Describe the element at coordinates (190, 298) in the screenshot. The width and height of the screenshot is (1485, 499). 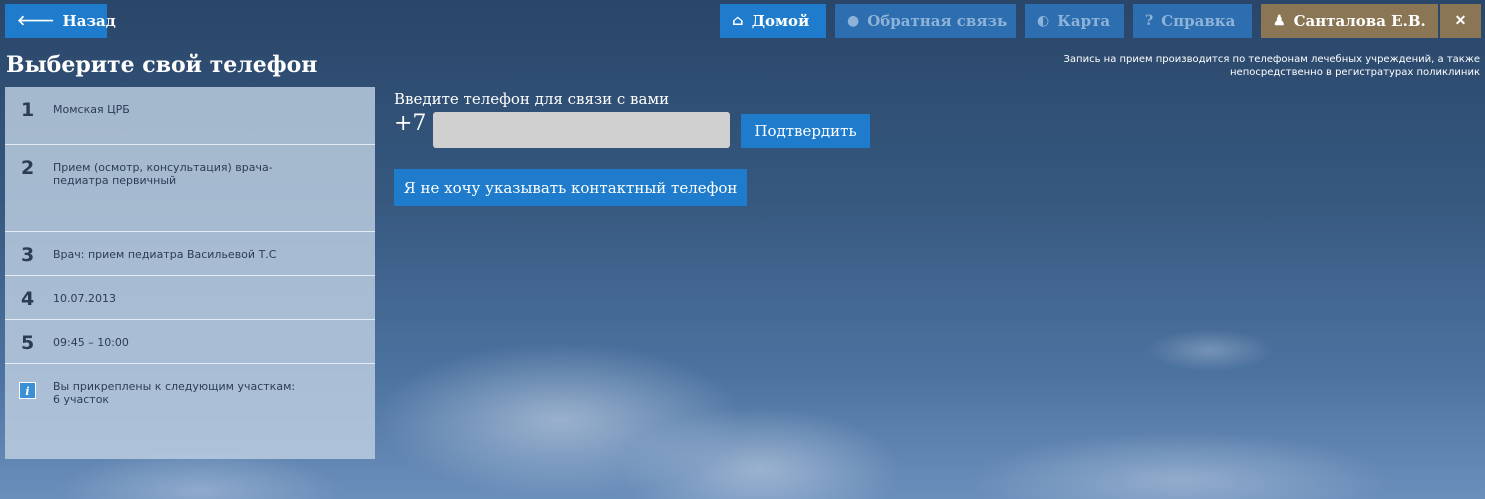
I see `summary-step-4: 4 10.07.2013` at that location.